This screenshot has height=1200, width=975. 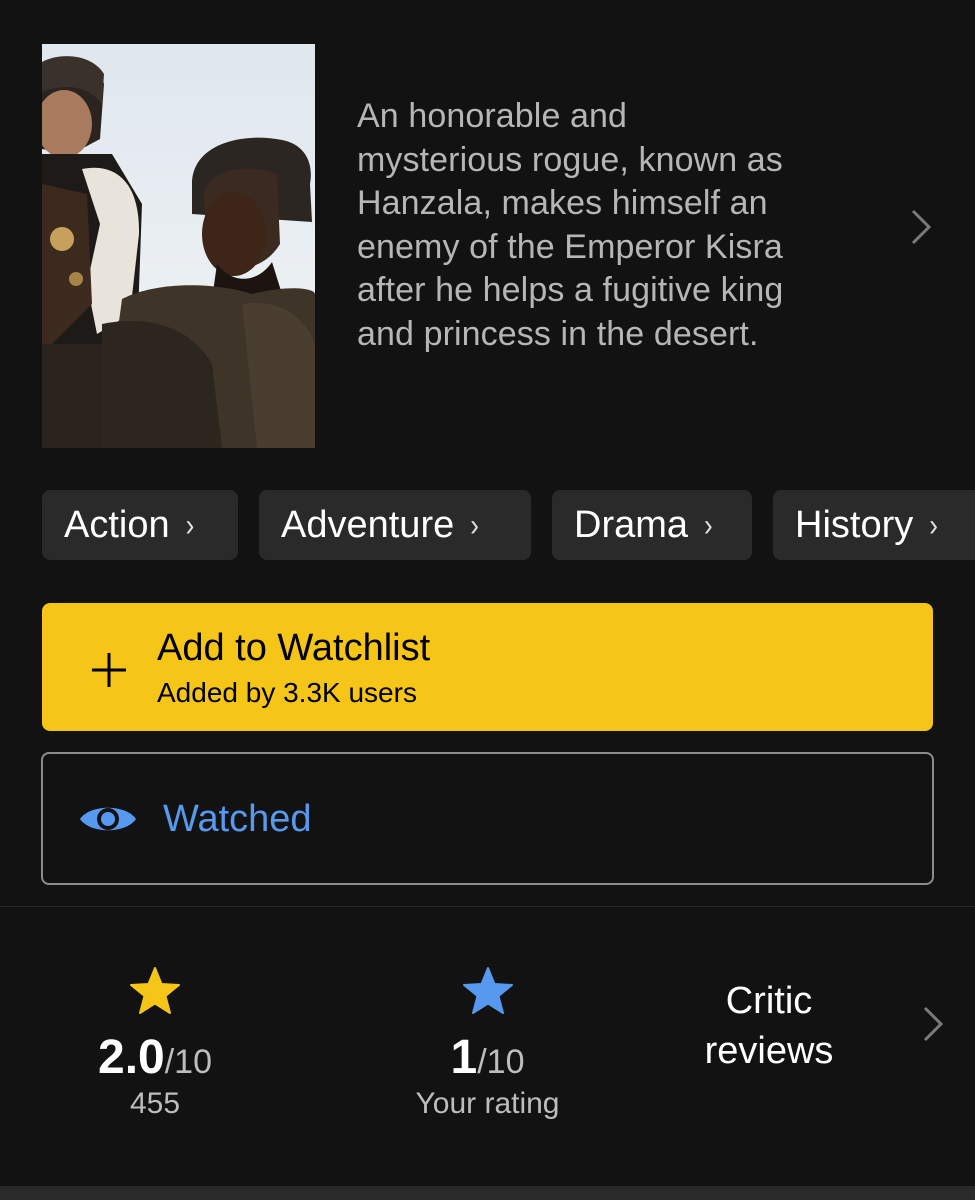 I want to click on genre-chip-history: History ›, so click(x=874, y=525).